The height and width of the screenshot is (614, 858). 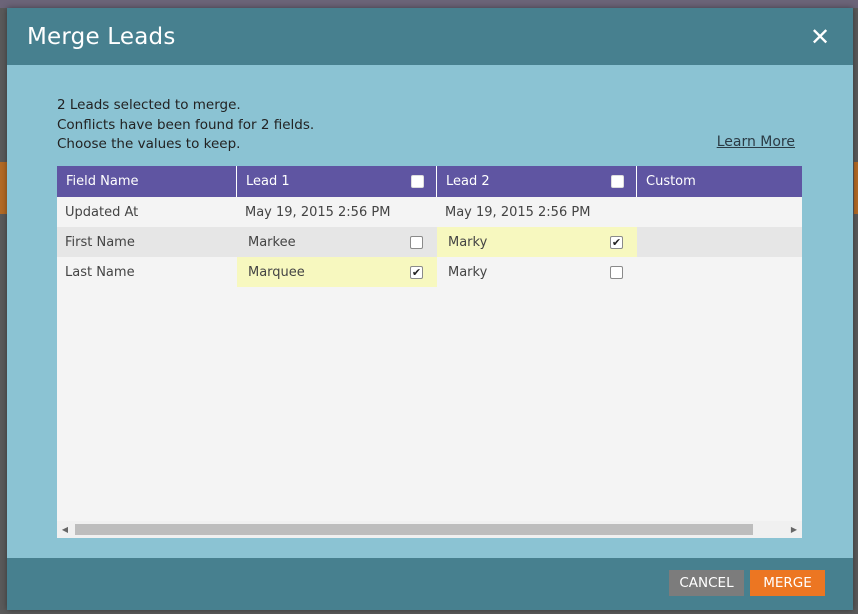 What do you see at coordinates (100, 242) in the screenshot?
I see `field-name: First Name` at bounding box center [100, 242].